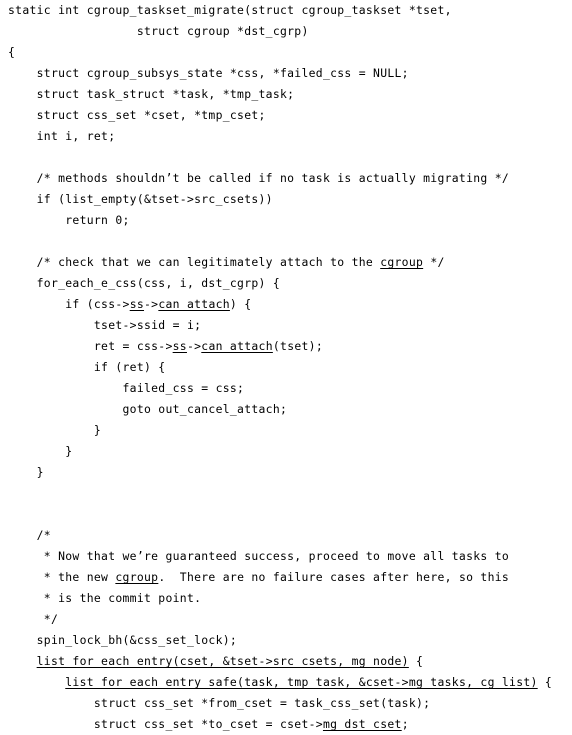  Describe the element at coordinates (165, 724) in the screenshot. I see `code-text: struct css_set *to_cset = cset->` at that location.